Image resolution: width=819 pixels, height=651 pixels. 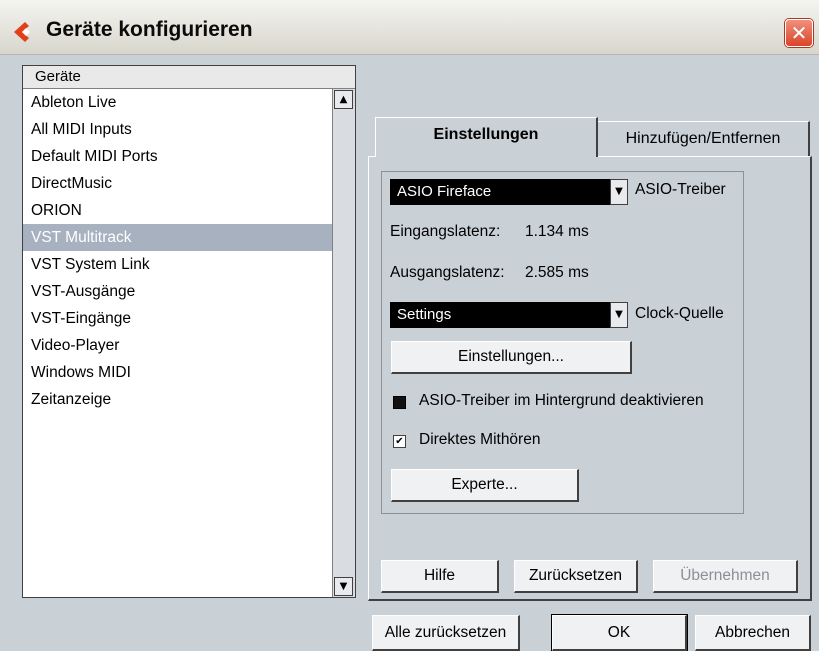 I want to click on list-item: Default MIDI Ports, so click(x=178, y=156).